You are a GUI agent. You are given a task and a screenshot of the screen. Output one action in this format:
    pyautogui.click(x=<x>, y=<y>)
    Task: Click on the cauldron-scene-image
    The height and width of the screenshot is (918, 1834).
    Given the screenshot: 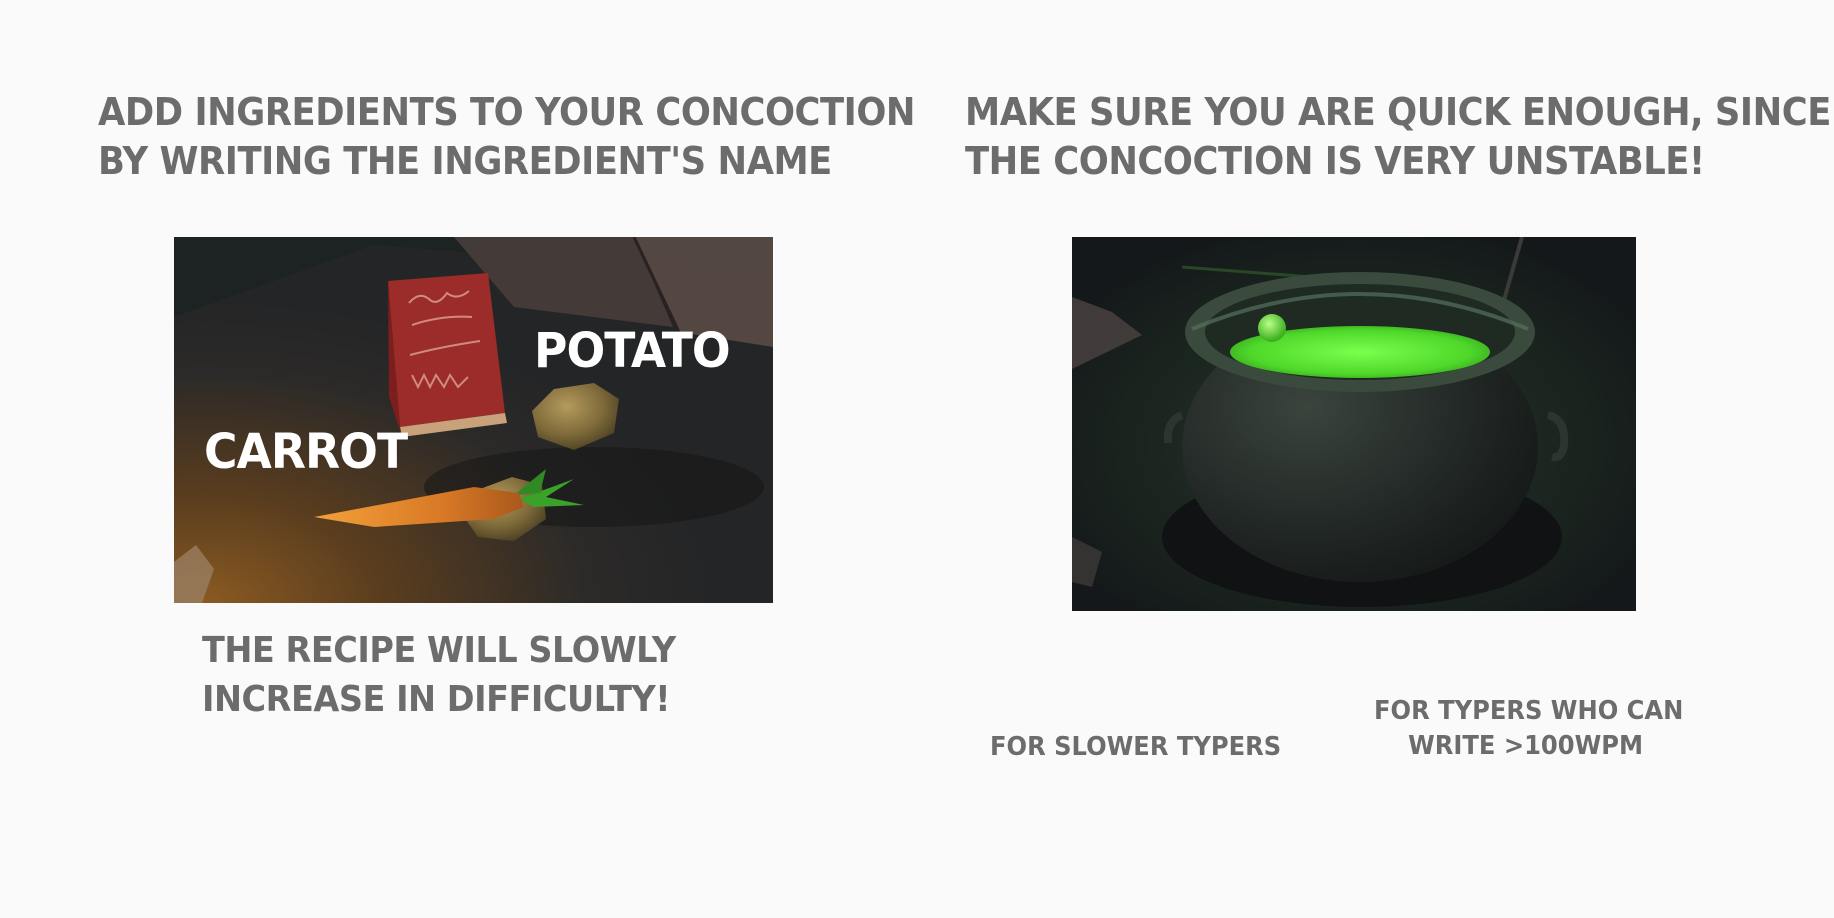 What is the action you would take?
    pyautogui.click(x=1354, y=424)
    